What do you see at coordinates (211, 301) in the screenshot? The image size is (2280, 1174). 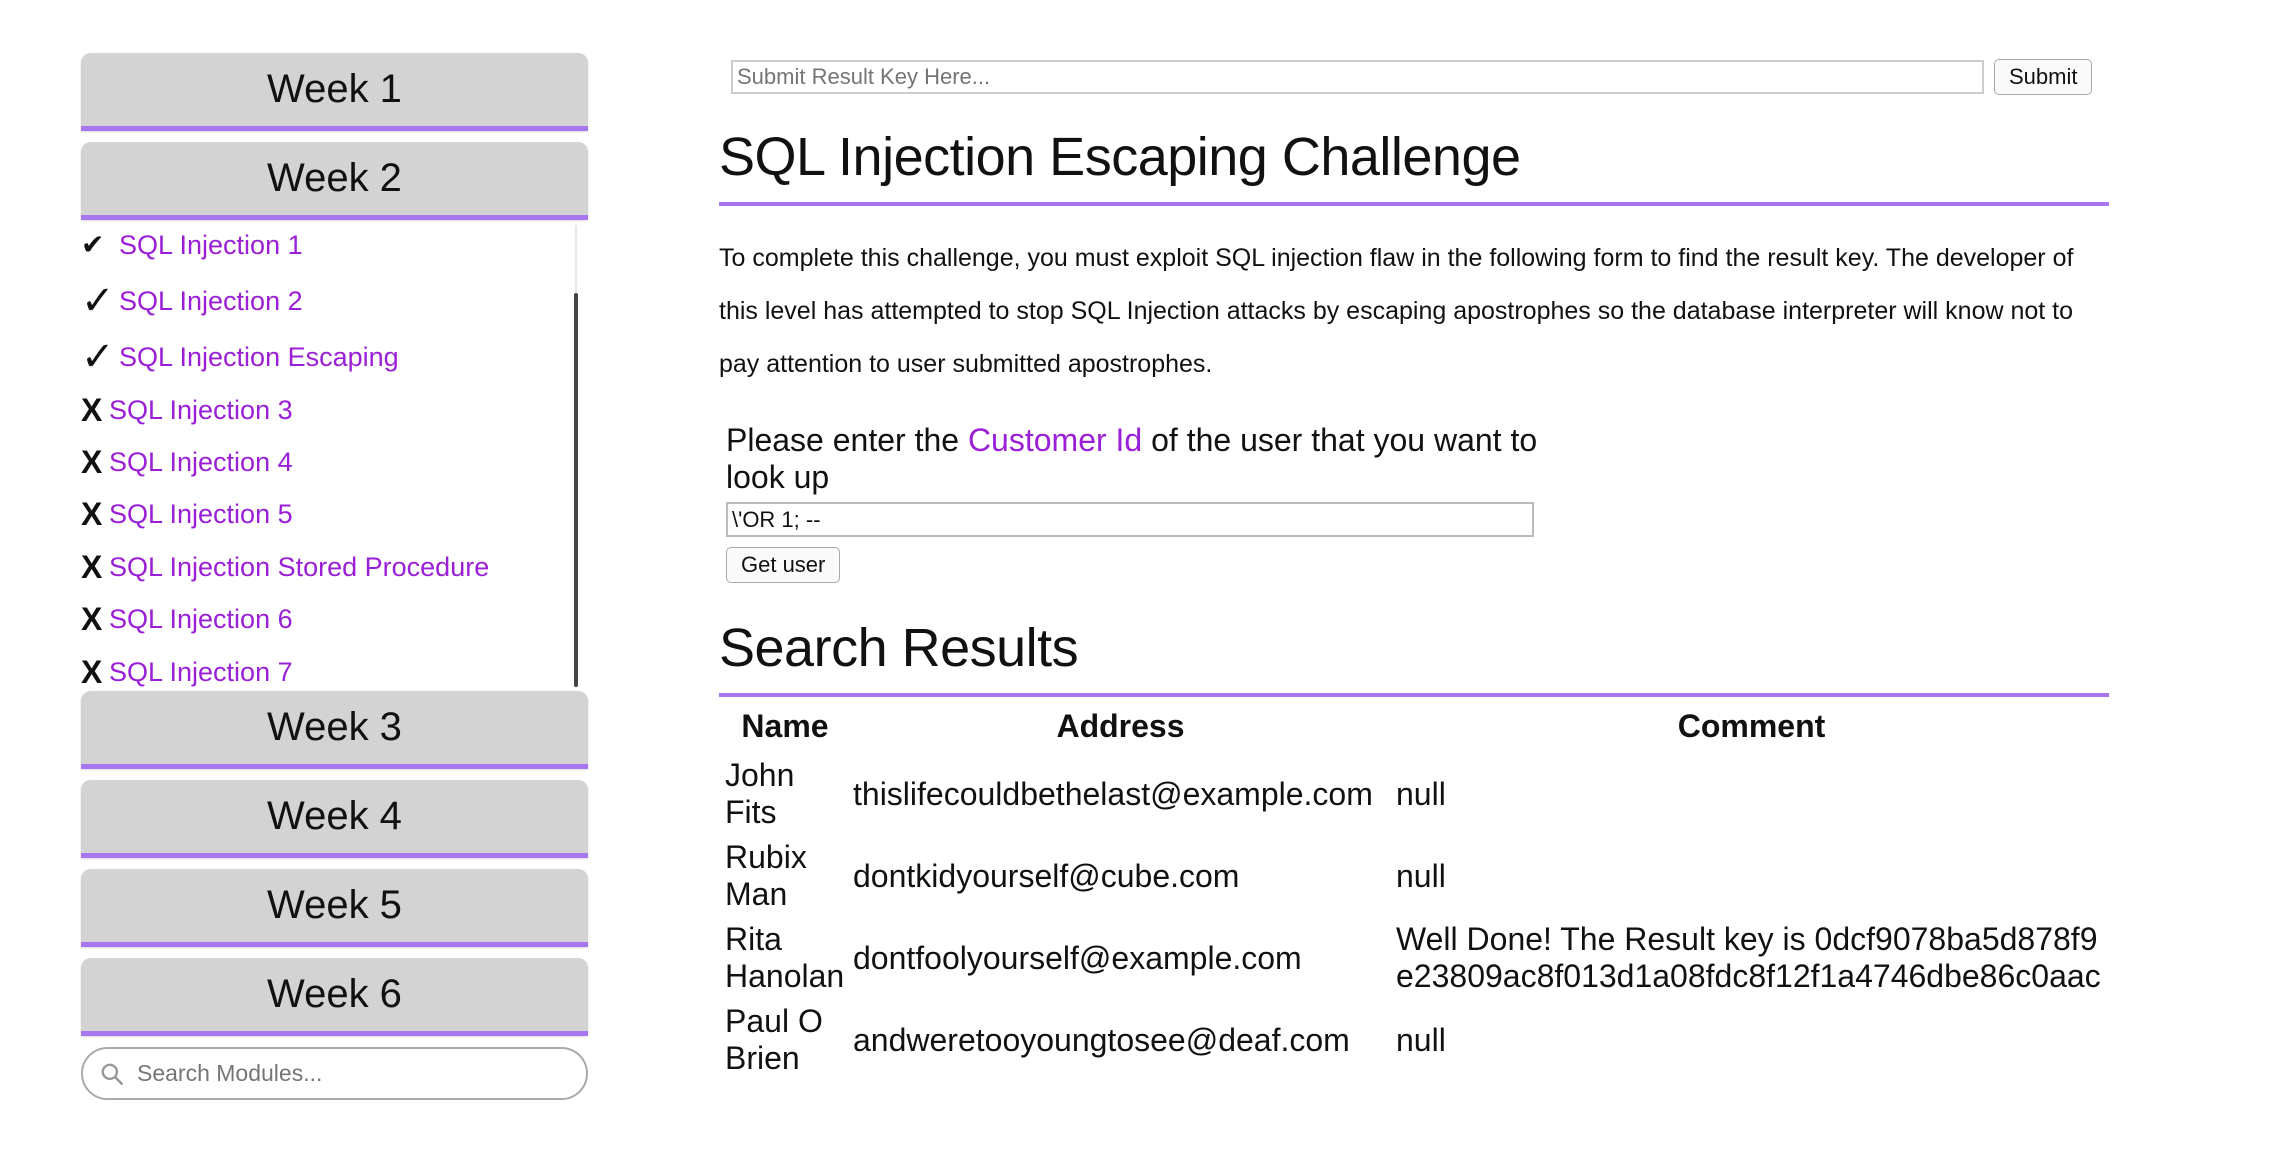 I see `module-link: SQL Injection 2` at bounding box center [211, 301].